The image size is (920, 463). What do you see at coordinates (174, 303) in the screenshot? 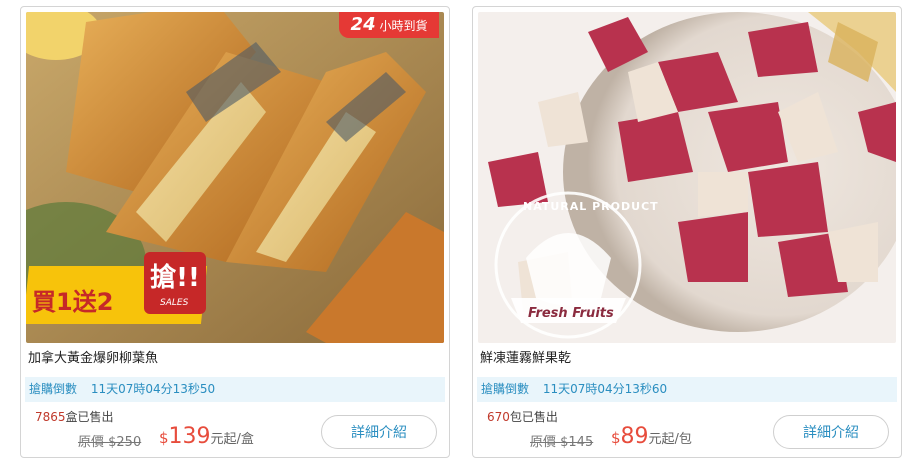
I see `promo-sales-text: SALES` at bounding box center [174, 303].